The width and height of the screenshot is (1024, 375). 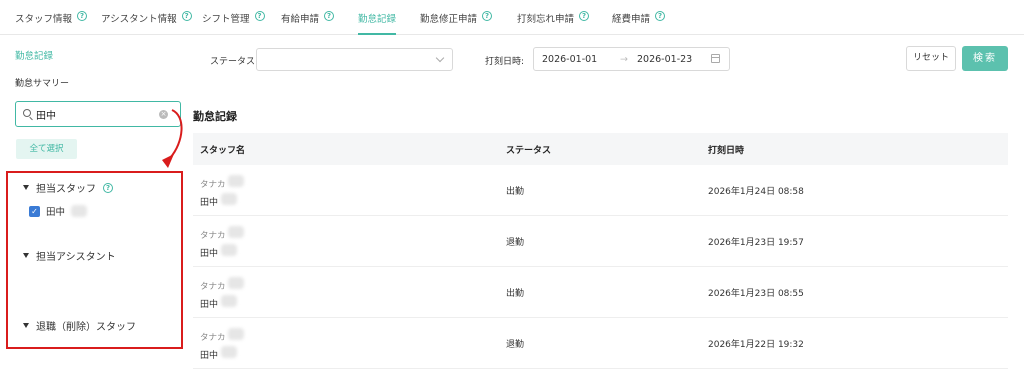 I want to click on column-header-status: ステータス, so click(x=529, y=151).